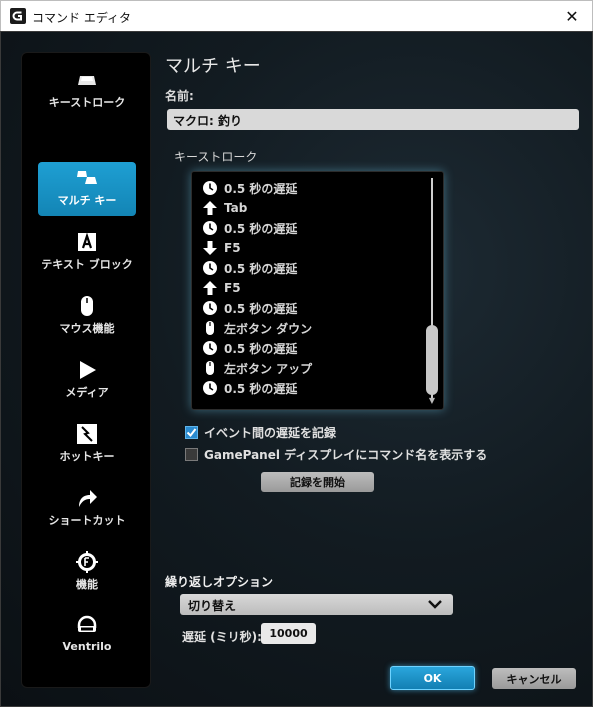  I want to click on gamepanel-option: GamePanel ディスプレイにコマンド名を表示する, so click(336, 454).